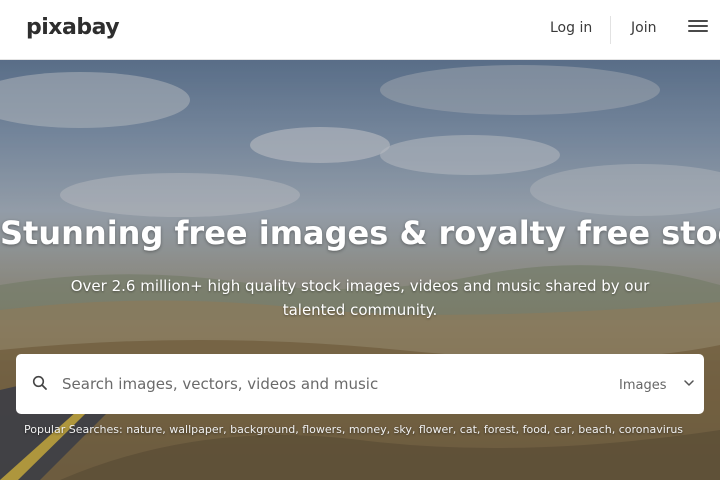 The width and height of the screenshot is (720, 480). What do you see at coordinates (500, 429) in the screenshot?
I see `popular-search-term: forest` at bounding box center [500, 429].